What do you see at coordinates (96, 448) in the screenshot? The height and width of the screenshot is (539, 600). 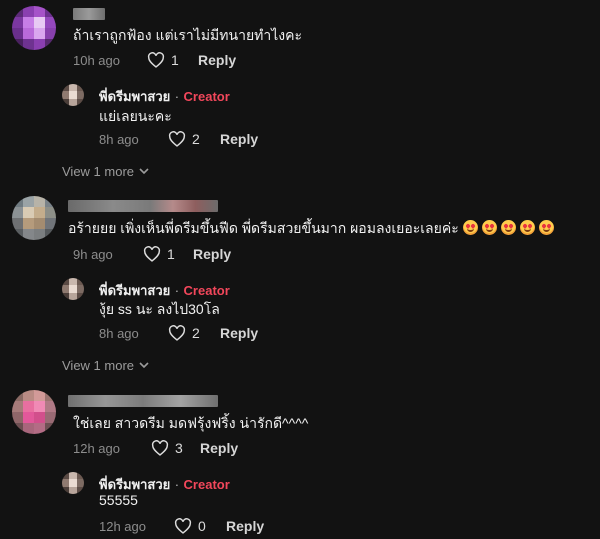 I see `comment-timestamp: 12h ago` at bounding box center [96, 448].